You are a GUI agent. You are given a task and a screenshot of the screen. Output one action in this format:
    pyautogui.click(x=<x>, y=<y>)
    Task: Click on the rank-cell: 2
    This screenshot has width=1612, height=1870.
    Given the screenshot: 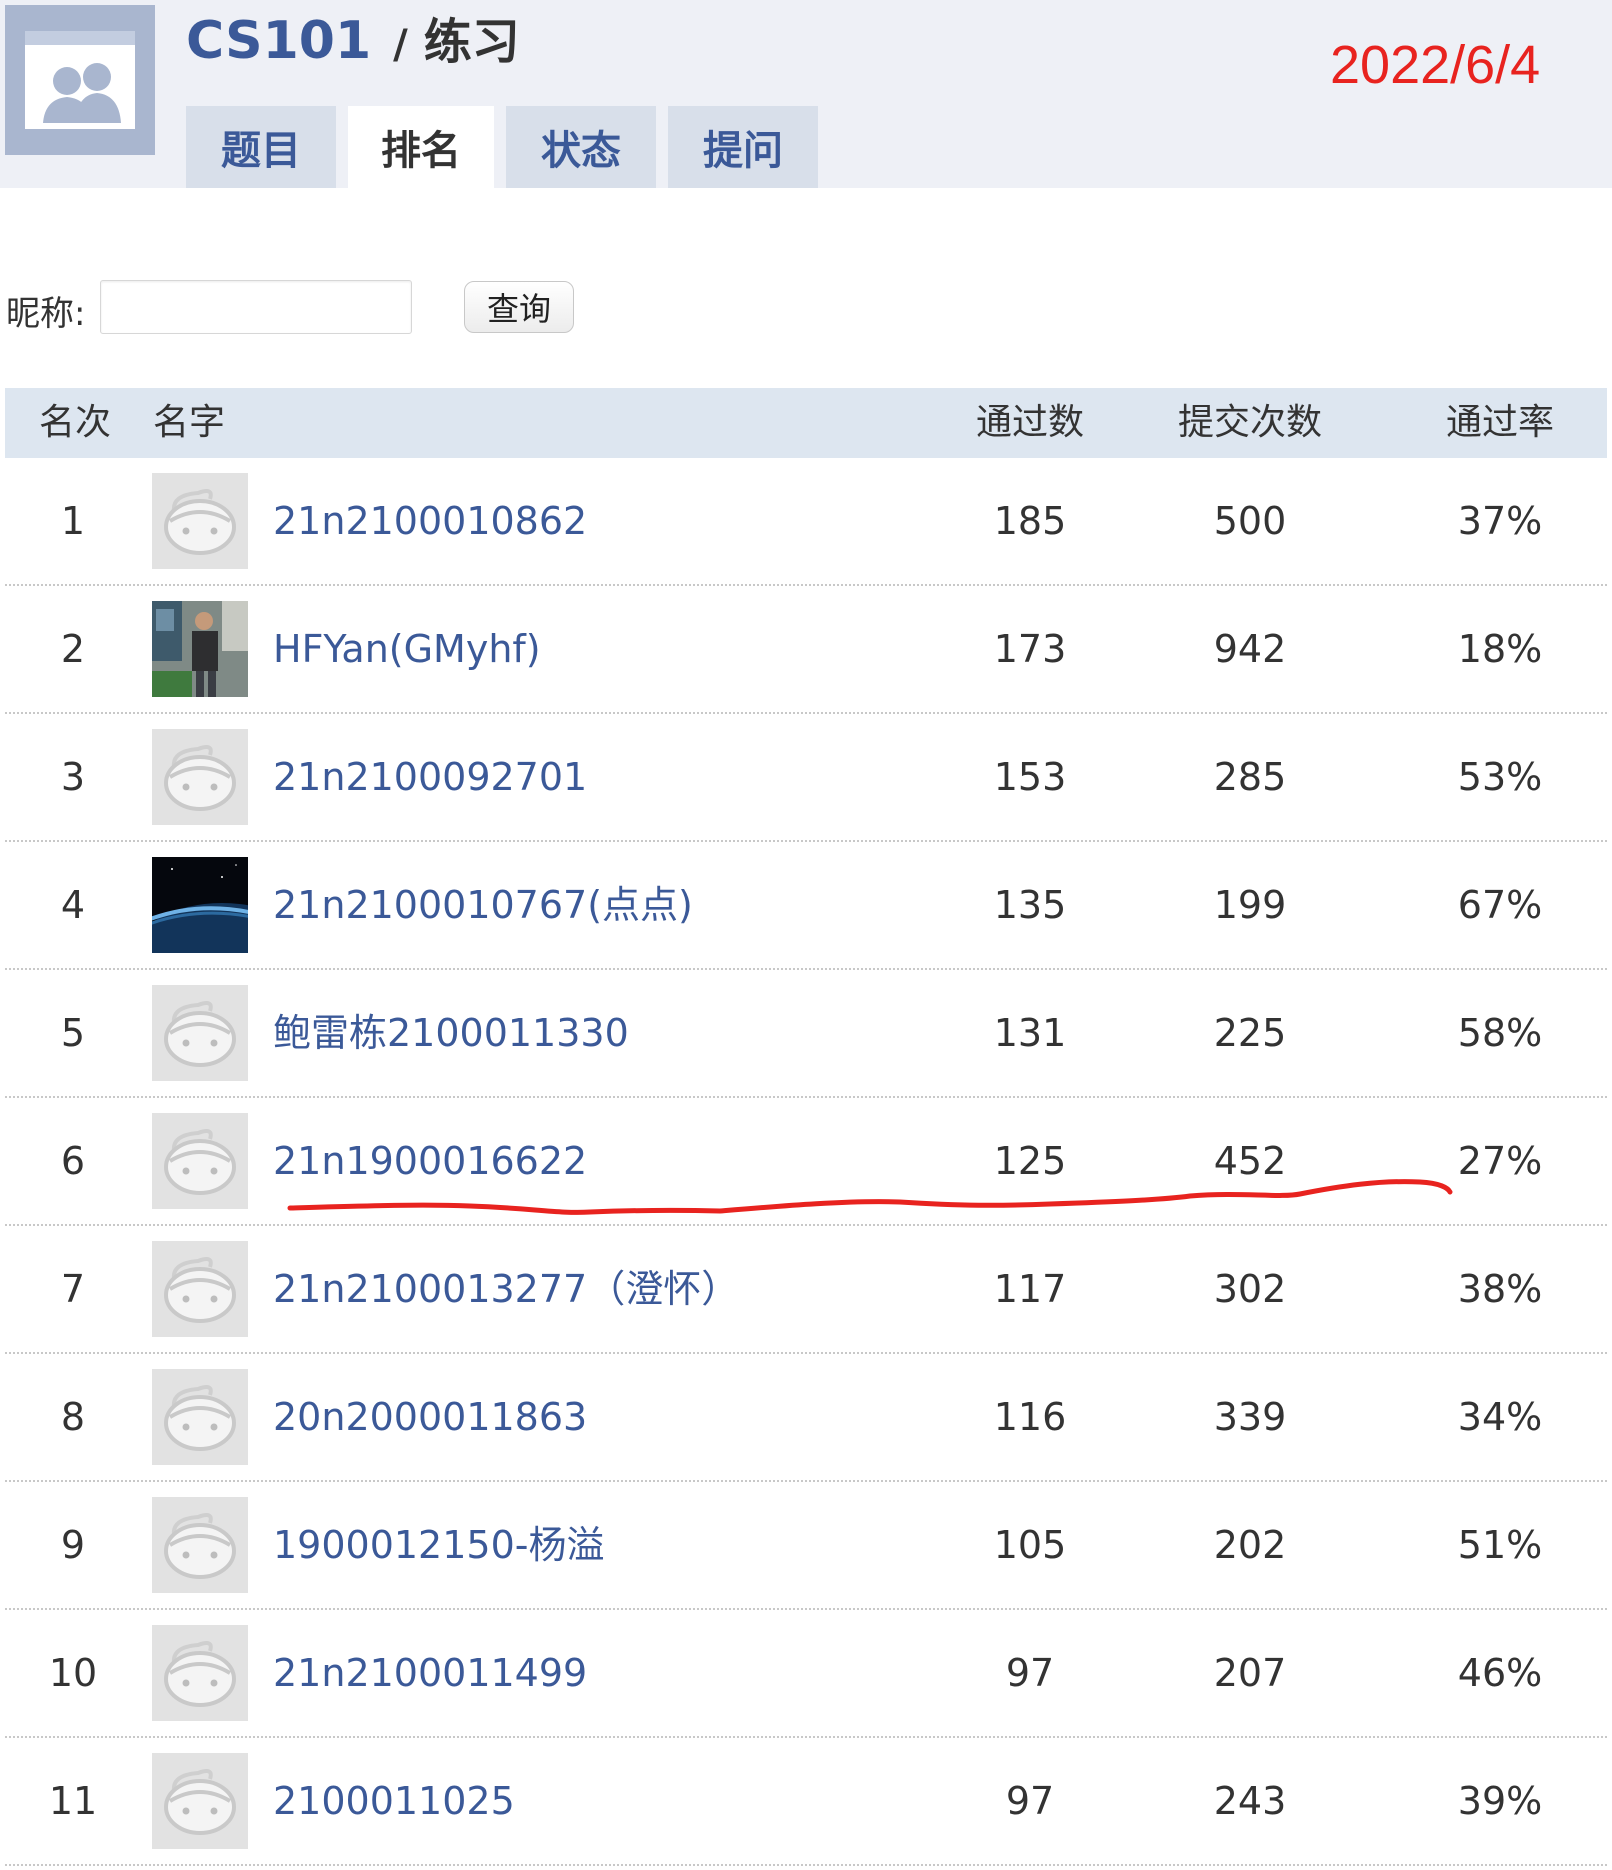 What is the action you would take?
    pyautogui.click(x=73, y=649)
    